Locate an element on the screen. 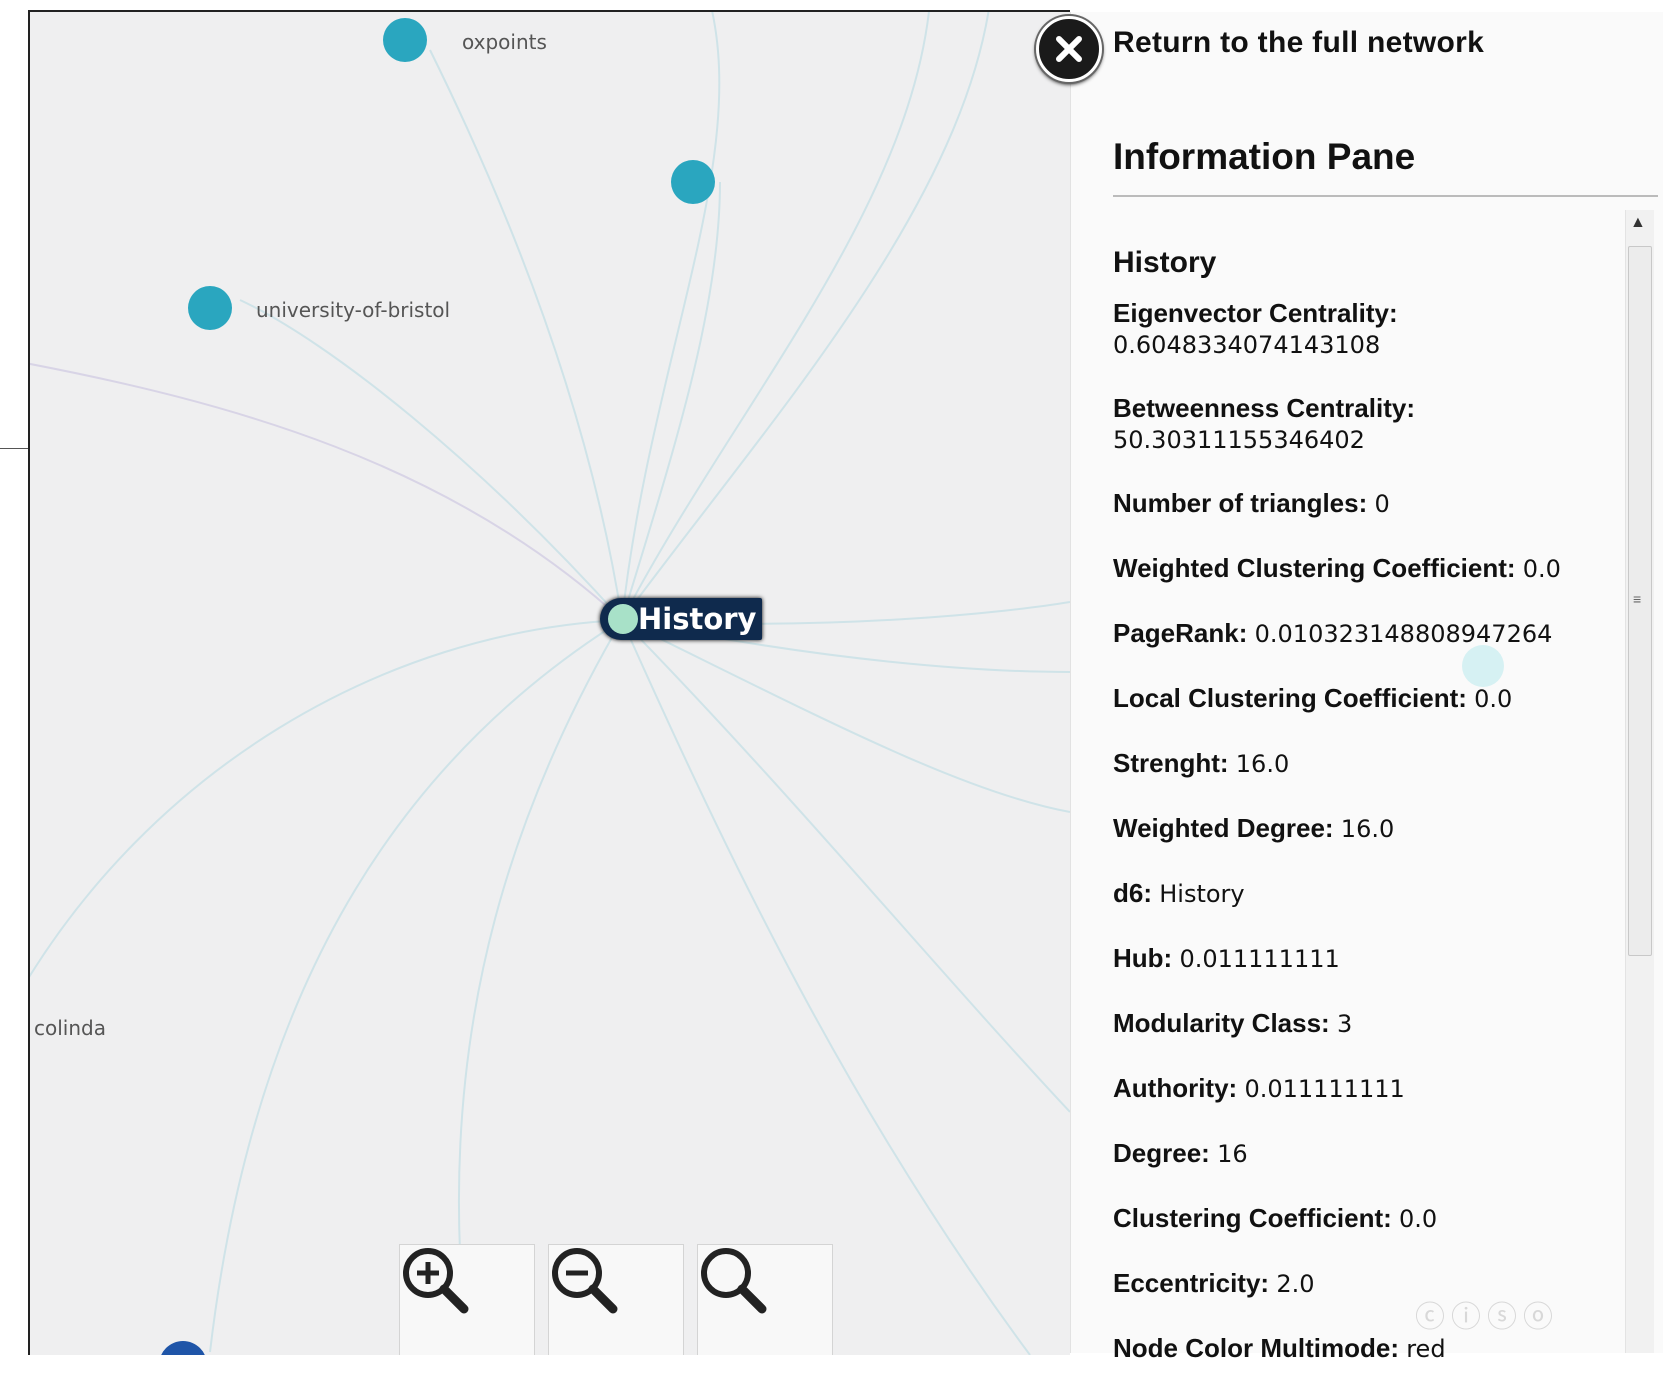 The image size is (1663, 1398). attribute-value: 50.30311155346402 is located at coordinates (1239, 440).